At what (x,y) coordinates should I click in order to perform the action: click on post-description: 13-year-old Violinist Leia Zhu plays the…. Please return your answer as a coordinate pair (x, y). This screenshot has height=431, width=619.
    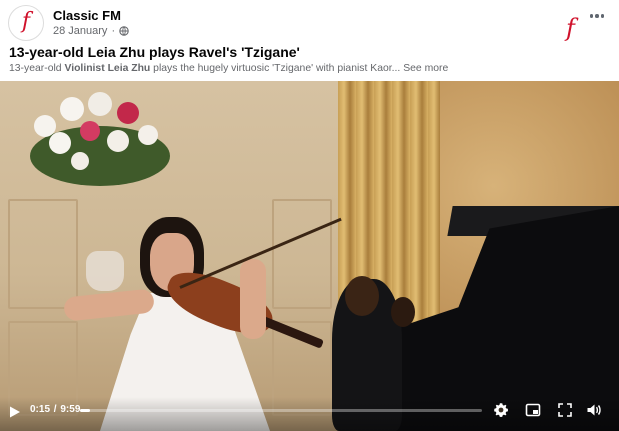
    Looking at the image, I should click on (228, 68).